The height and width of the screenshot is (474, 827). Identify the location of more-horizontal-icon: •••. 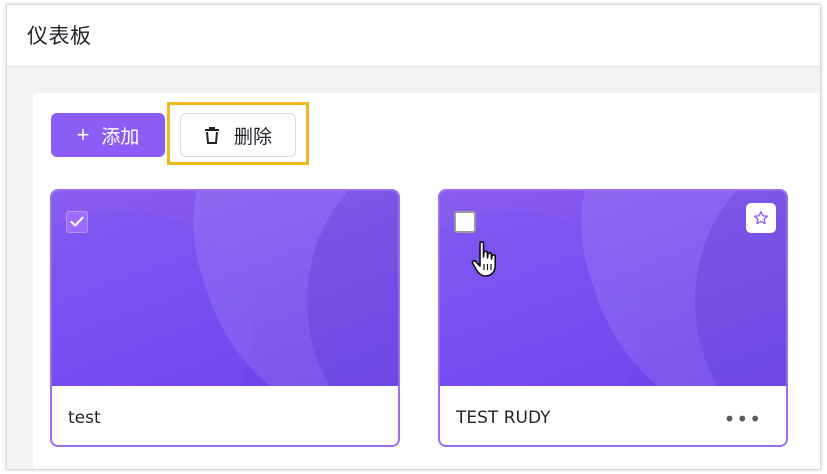
(743, 419).